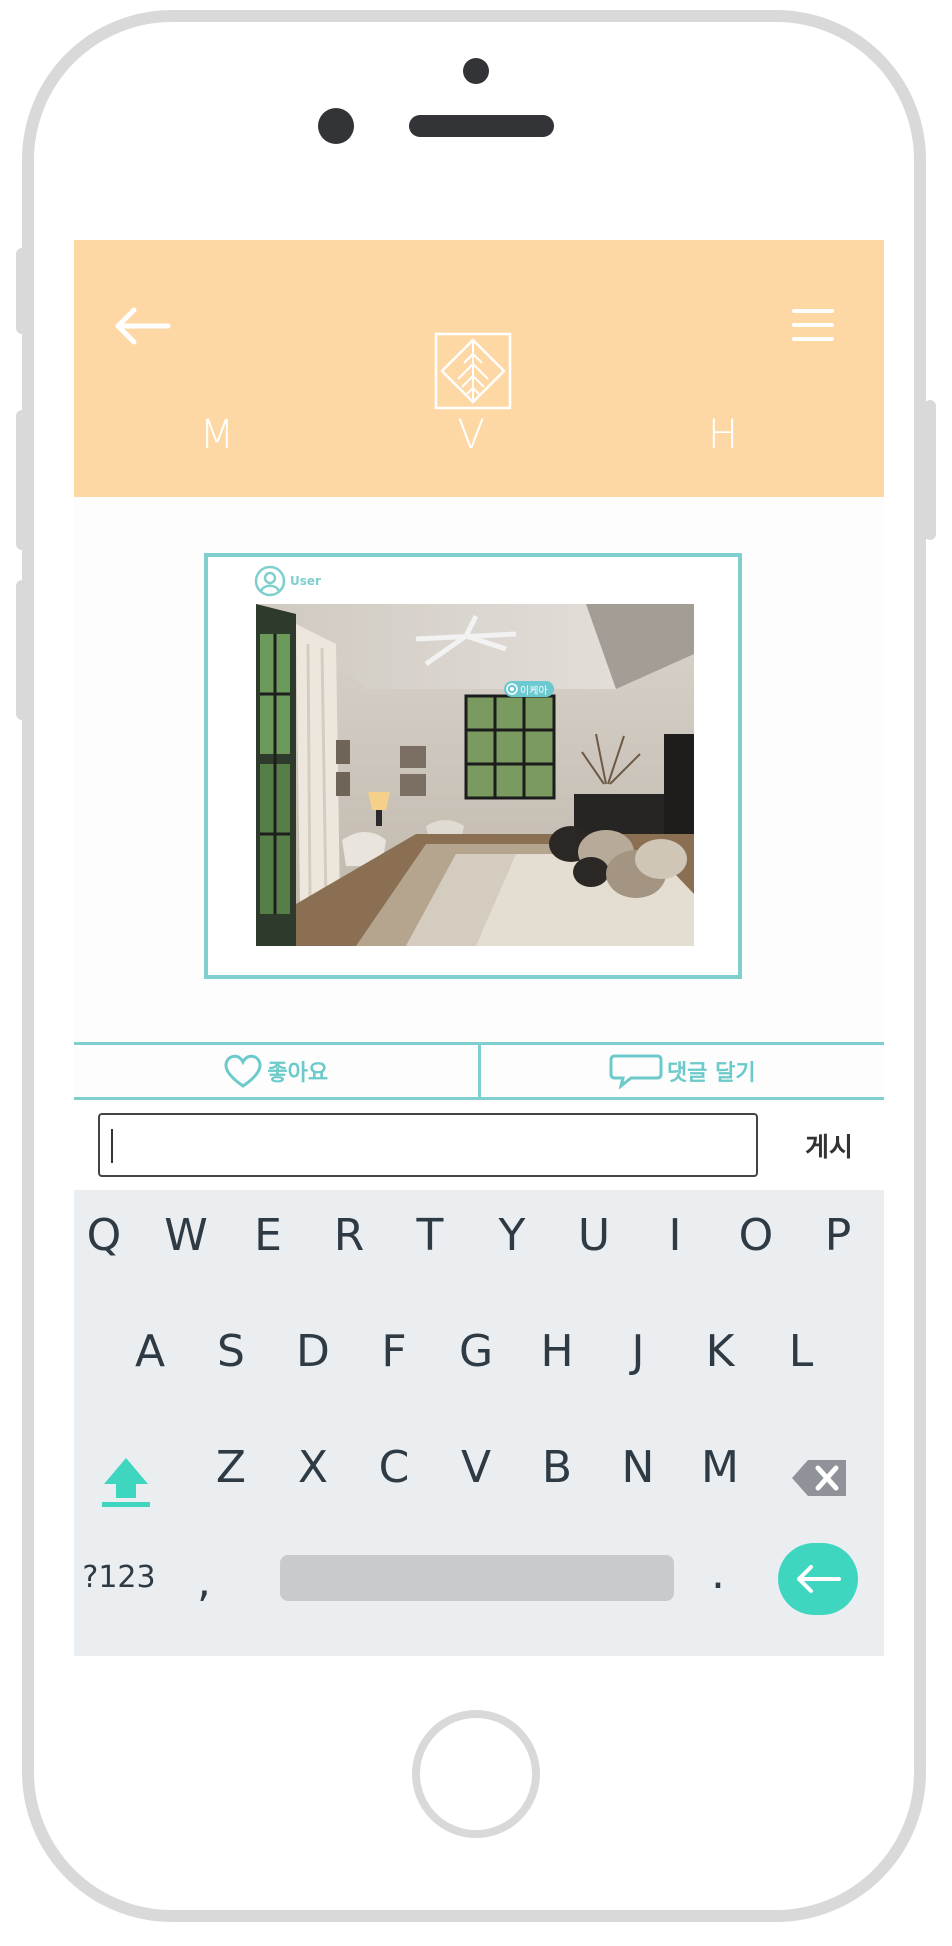 The width and height of the screenshot is (952, 1946). Describe the element at coordinates (313, 1468) in the screenshot. I see `key-x: X` at that location.